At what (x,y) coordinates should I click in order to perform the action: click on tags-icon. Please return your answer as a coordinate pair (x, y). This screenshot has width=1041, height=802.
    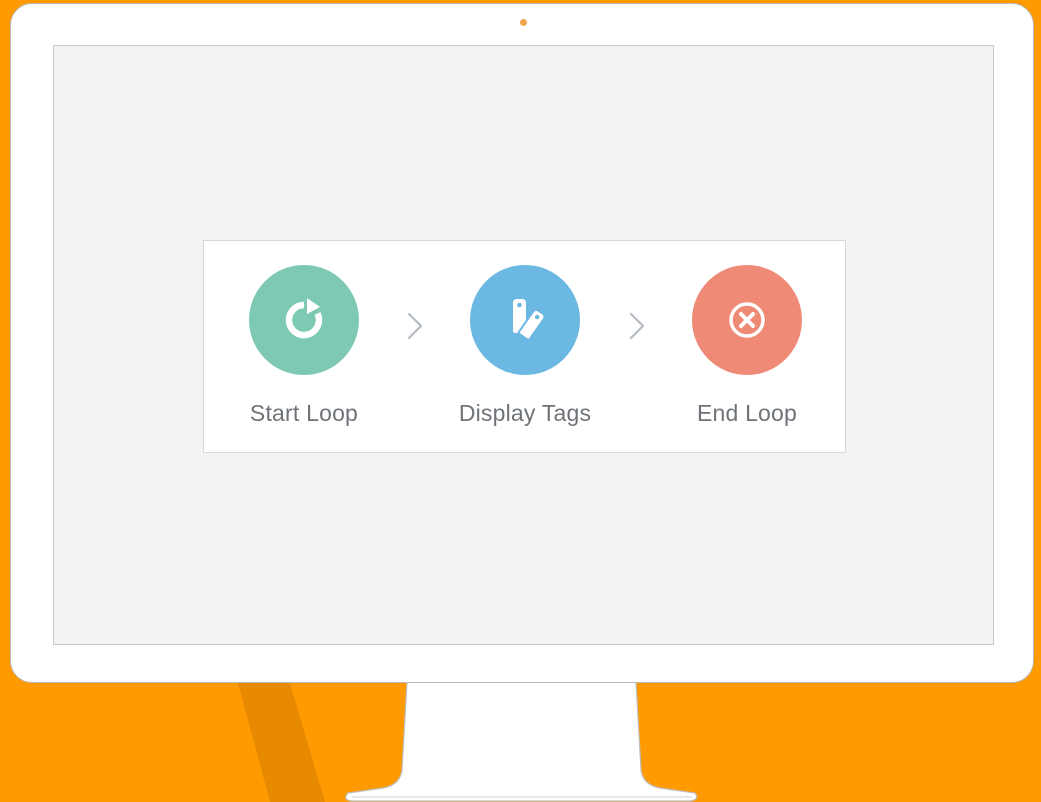
    Looking at the image, I should click on (529, 320).